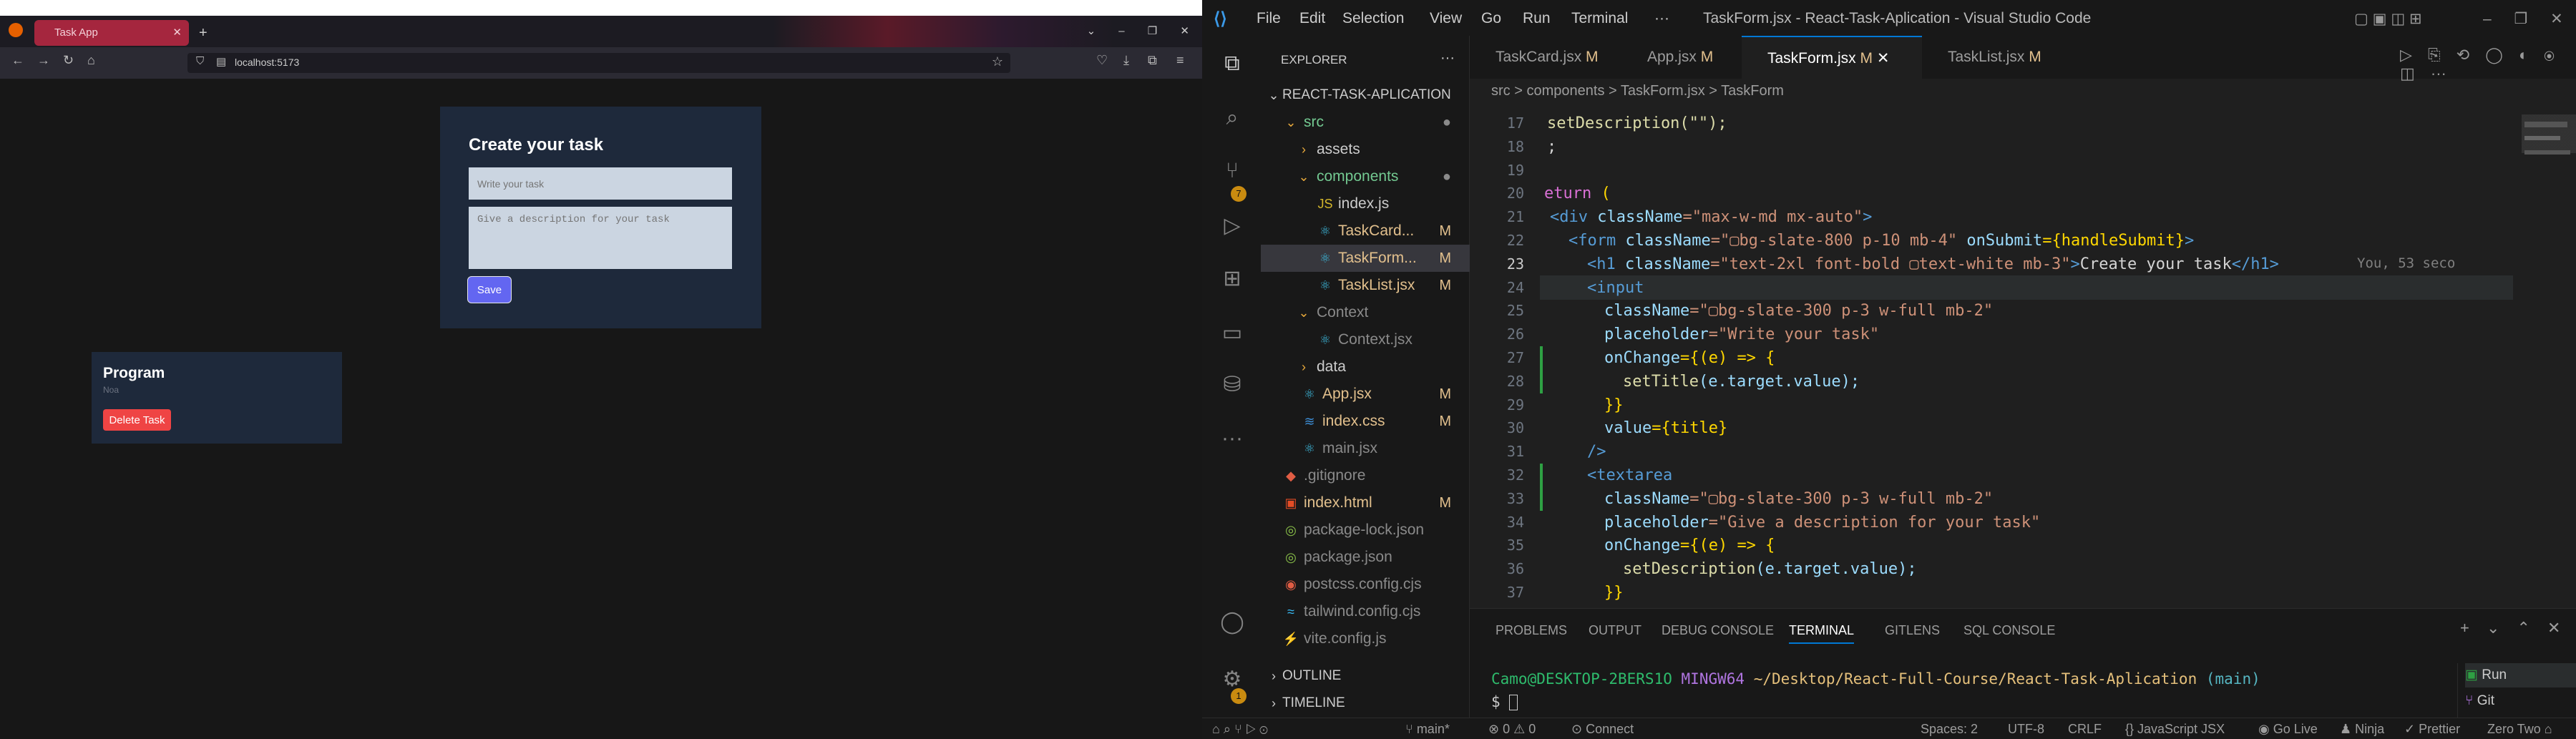 This screenshot has height=739, width=2576. What do you see at coordinates (1232, 173) in the screenshot?
I see `source-control-icon: ⑂` at bounding box center [1232, 173].